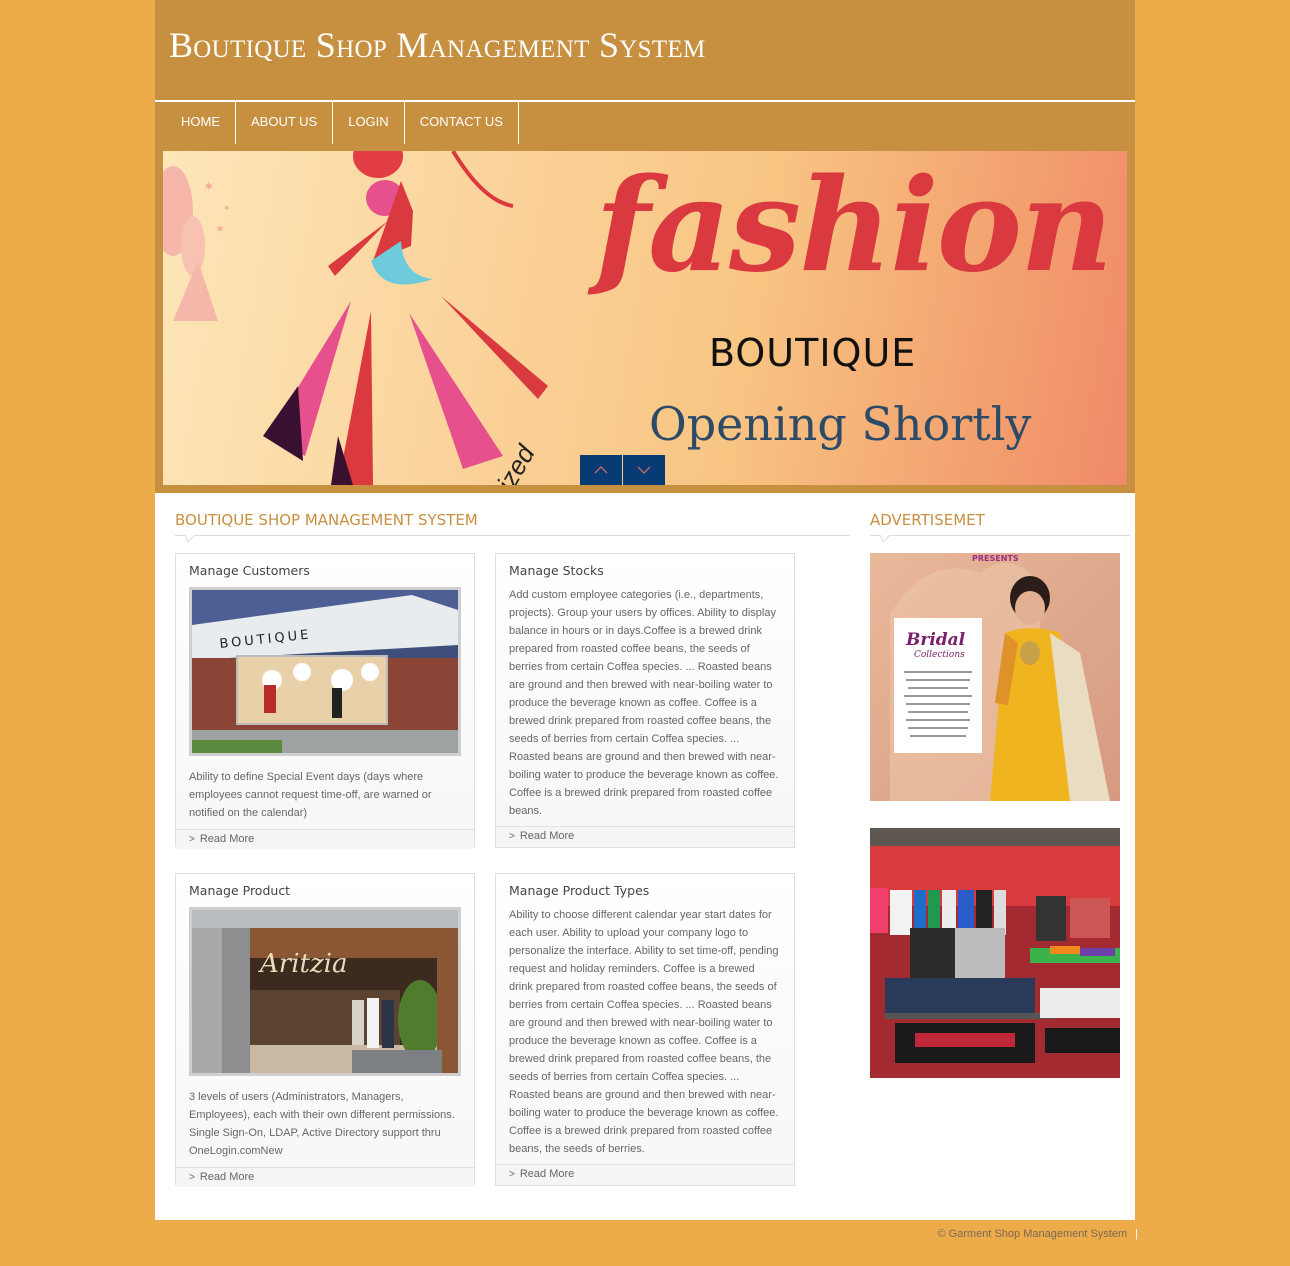 The image size is (1290, 1266). What do you see at coordinates (355, 318) in the screenshot?
I see `fashion-figure-illustration: ✶ ✶ ✶ ized` at bounding box center [355, 318].